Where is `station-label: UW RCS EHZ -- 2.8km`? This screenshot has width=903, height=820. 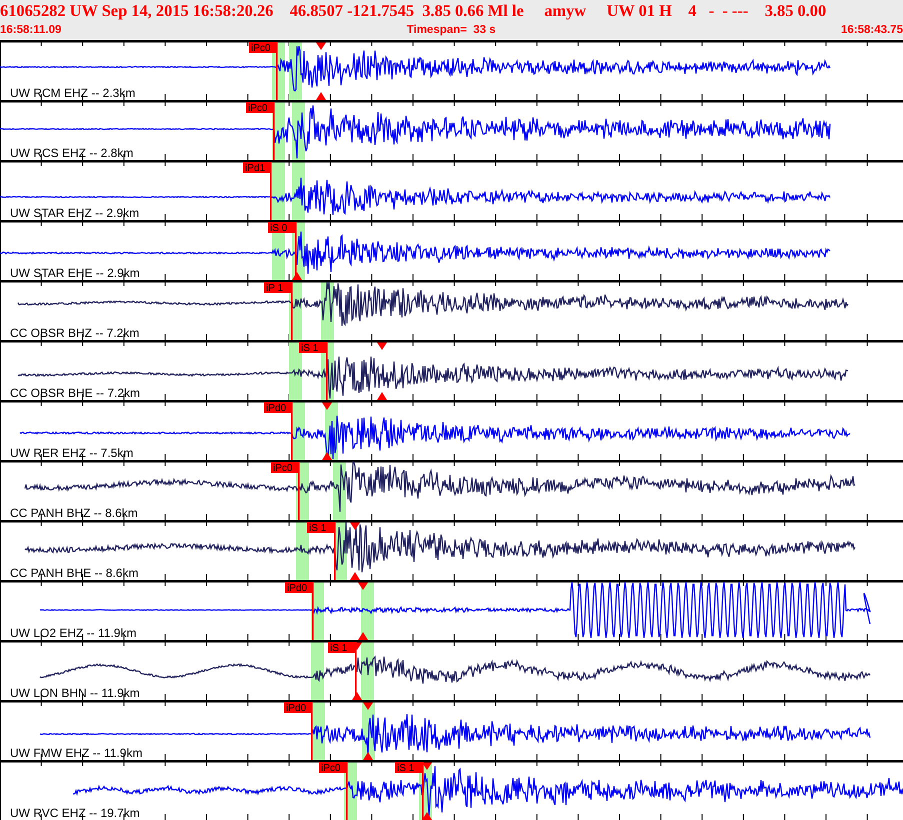 station-label: UW RCS EHZ -- 2.8km is located at coordinates (72, 153).